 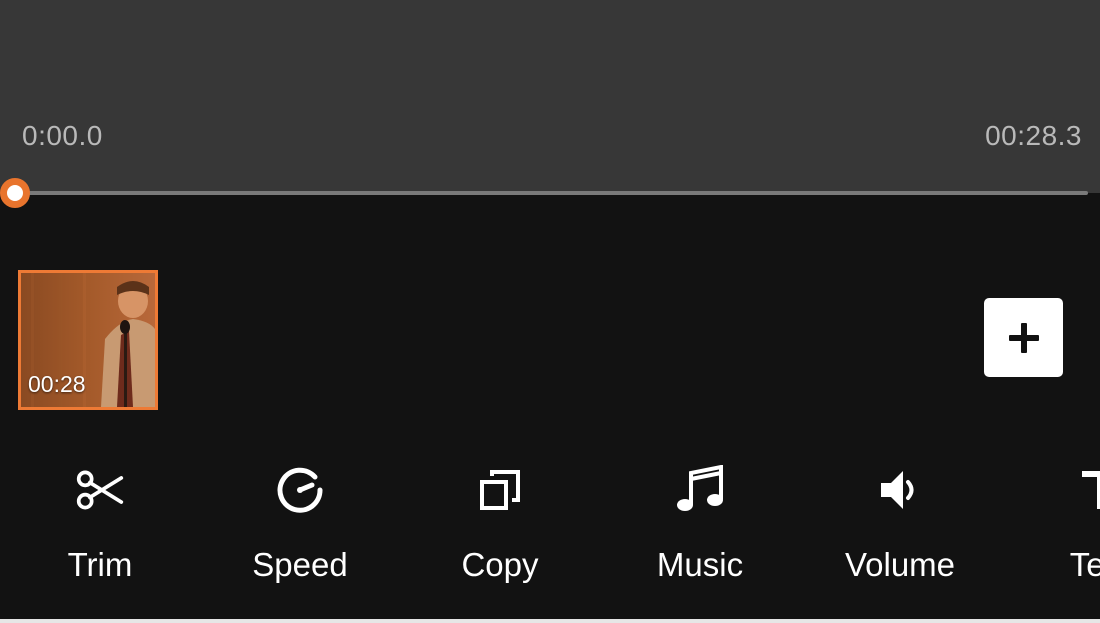 I want to click on music-note-icon, so click(x=700, y=488).